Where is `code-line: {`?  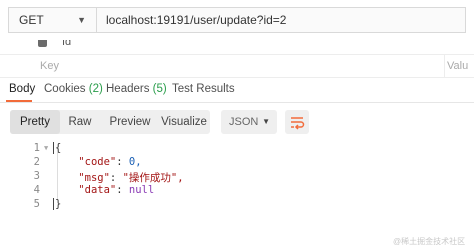 code-line: { is located at coordinates (57, 148).